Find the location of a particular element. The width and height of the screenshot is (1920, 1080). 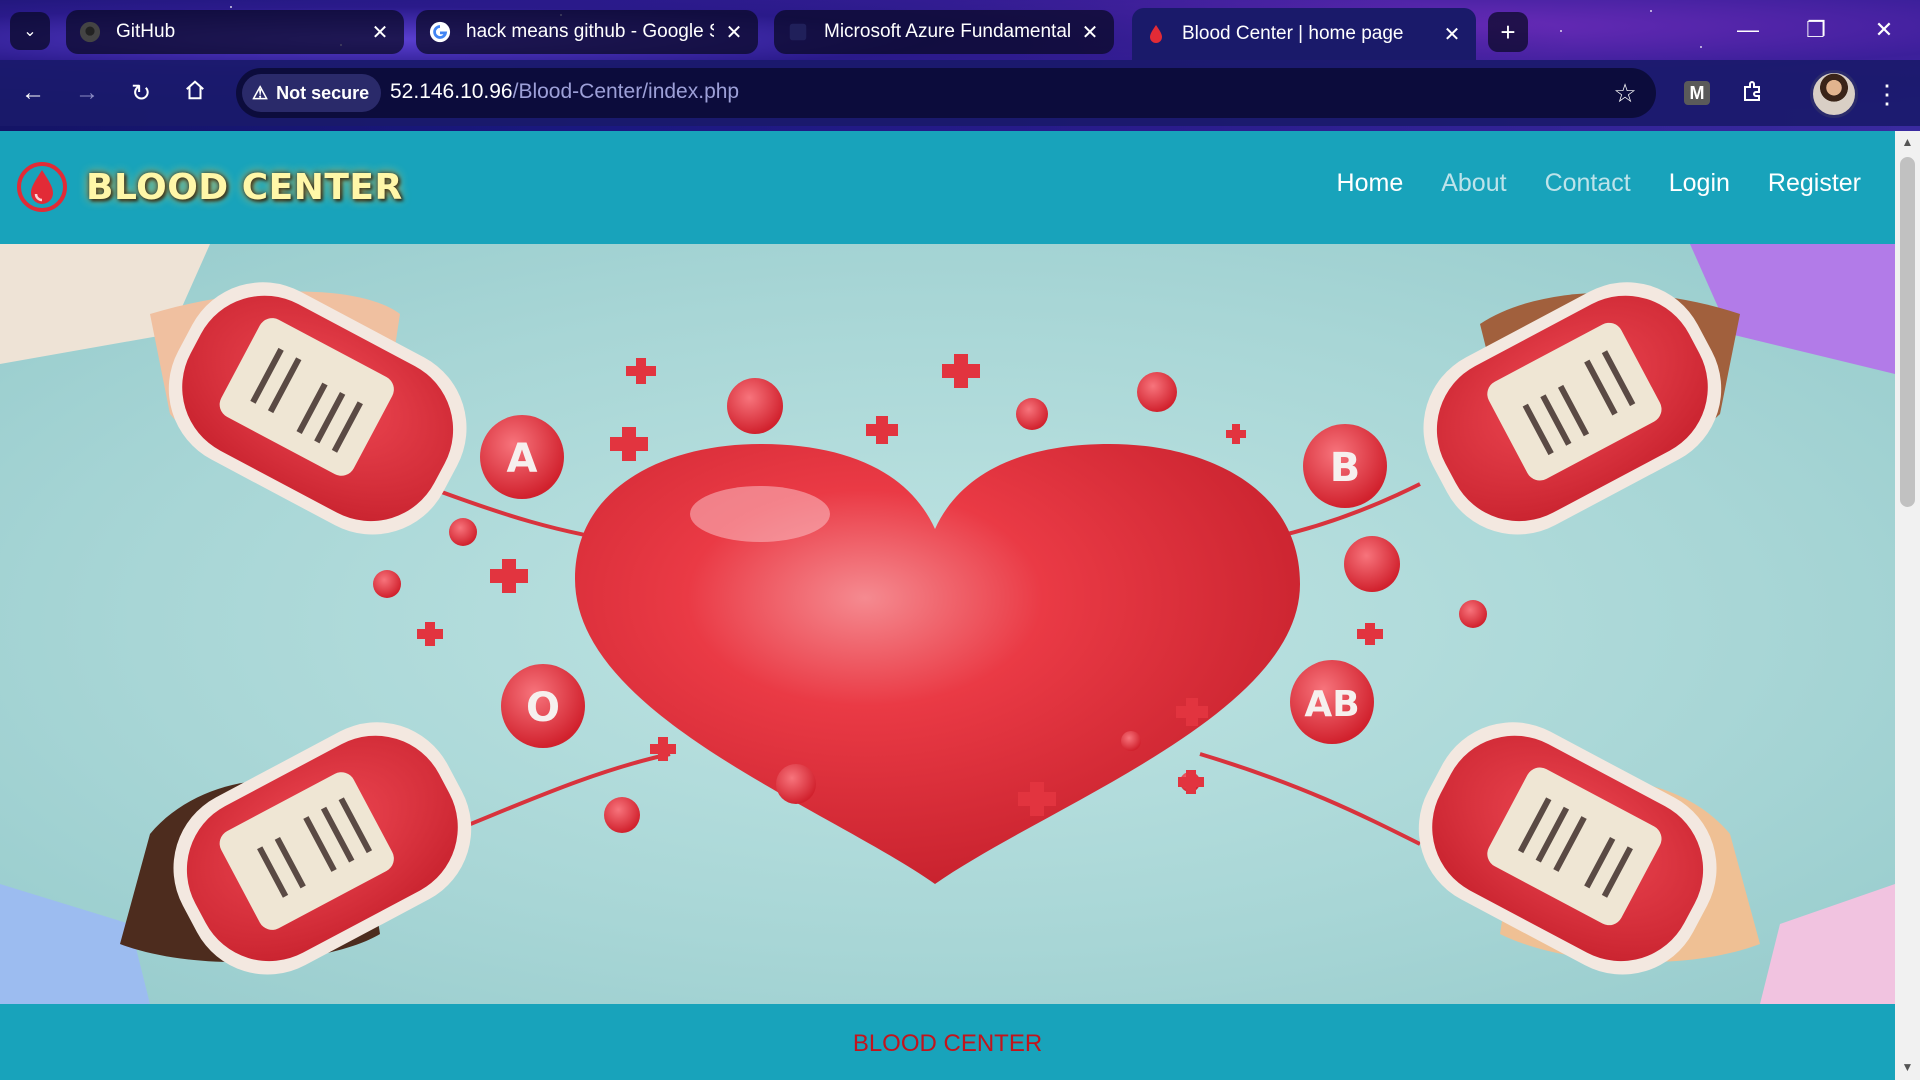

plus-icon: + is located at coordinates (1508, 31).